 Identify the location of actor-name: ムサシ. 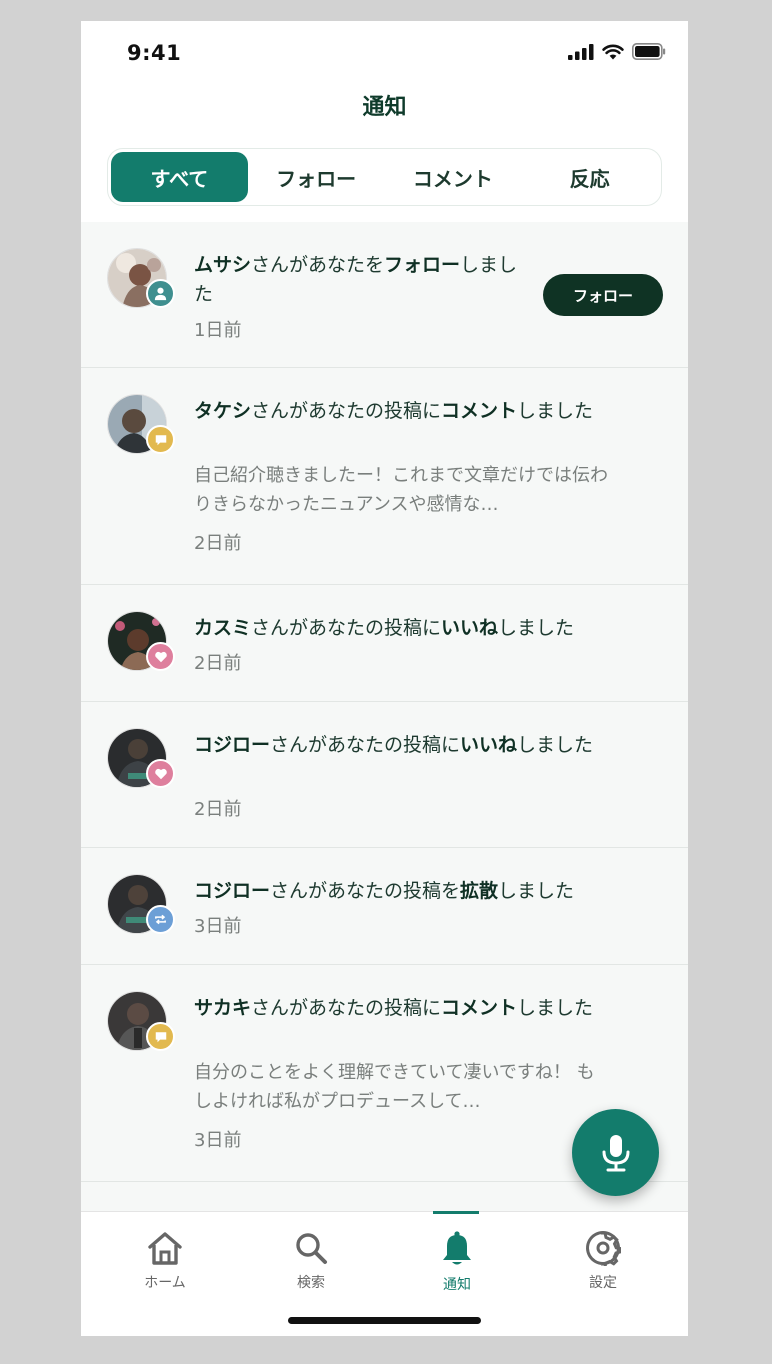
(223, 265).